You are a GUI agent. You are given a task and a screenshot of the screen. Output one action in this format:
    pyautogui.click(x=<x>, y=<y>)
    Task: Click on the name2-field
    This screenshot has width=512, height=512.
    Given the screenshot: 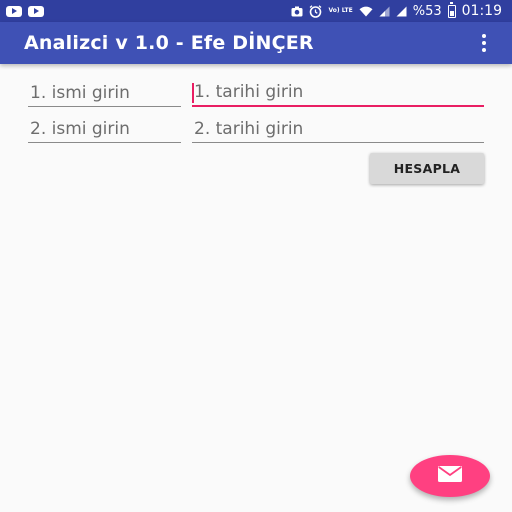 What is the action you would take?
    pyautogui.click(x=104, y=128)
    